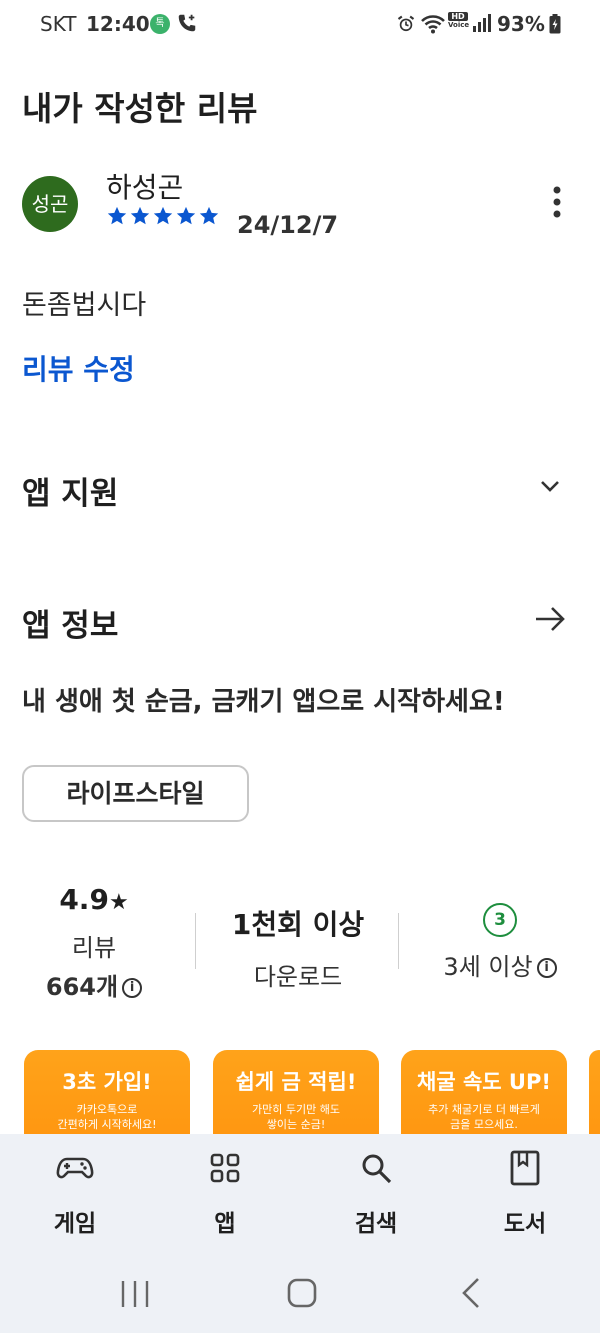 Image resolution: width=600 pixels, height=1333 pixels. Describe the element at coordinates (94, 948) in the screenshot. I see `rating-label: 리뷰` at that location.